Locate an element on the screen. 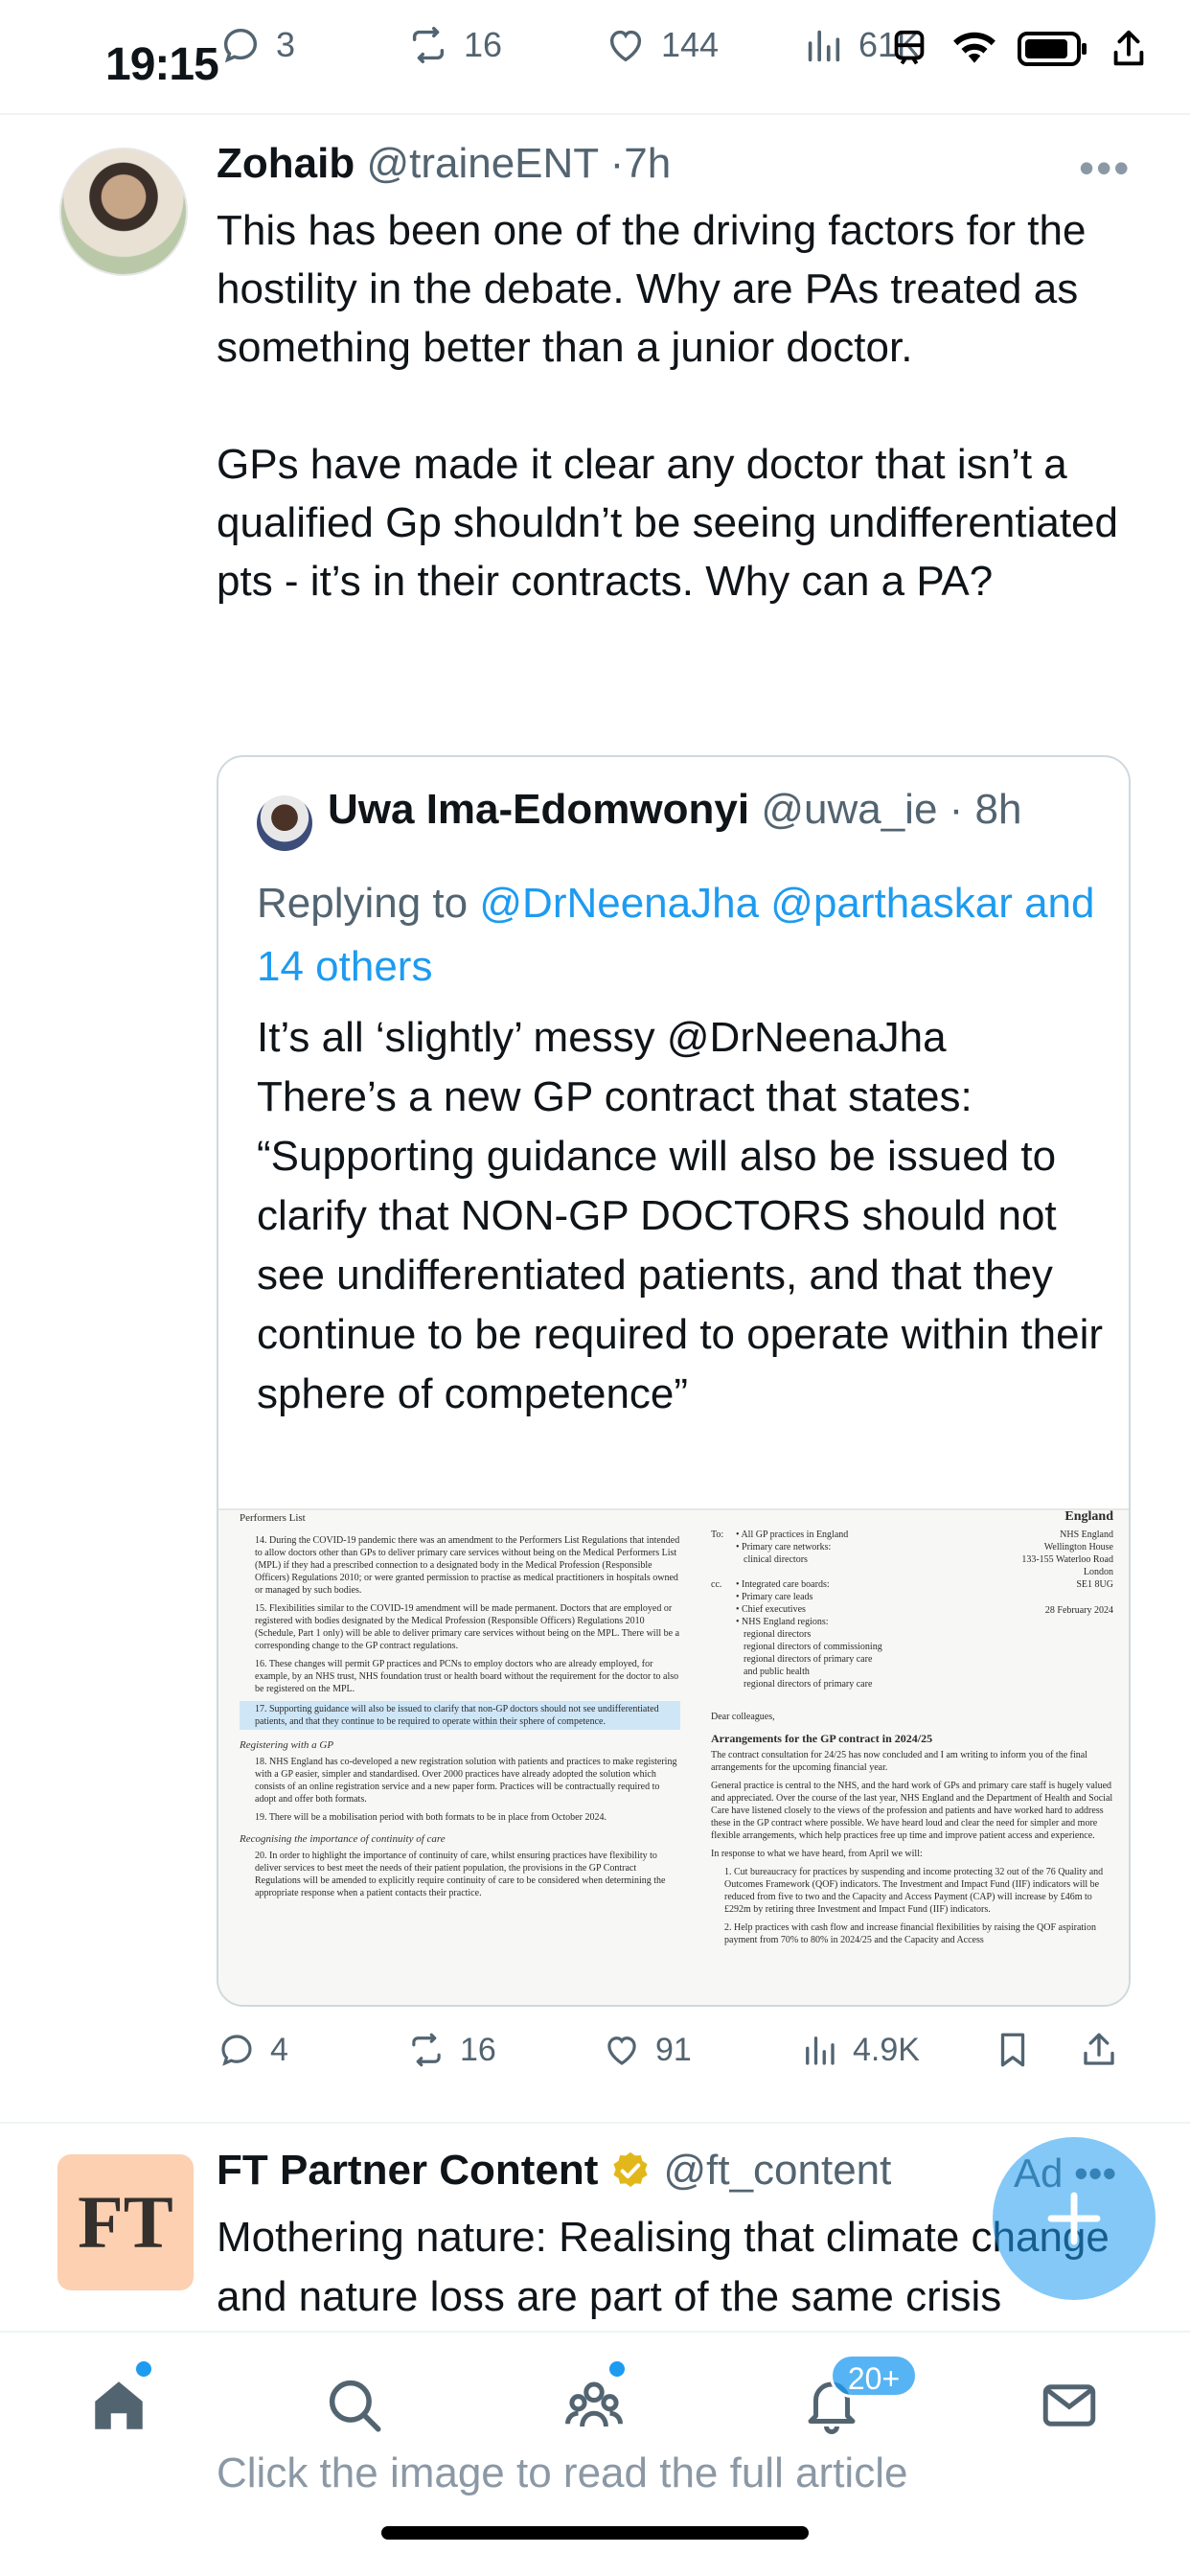 The height and width of the screenshot is (2576, 1190). document-heading-registering: Registering with a GP is located at coordinates (287, 1745).